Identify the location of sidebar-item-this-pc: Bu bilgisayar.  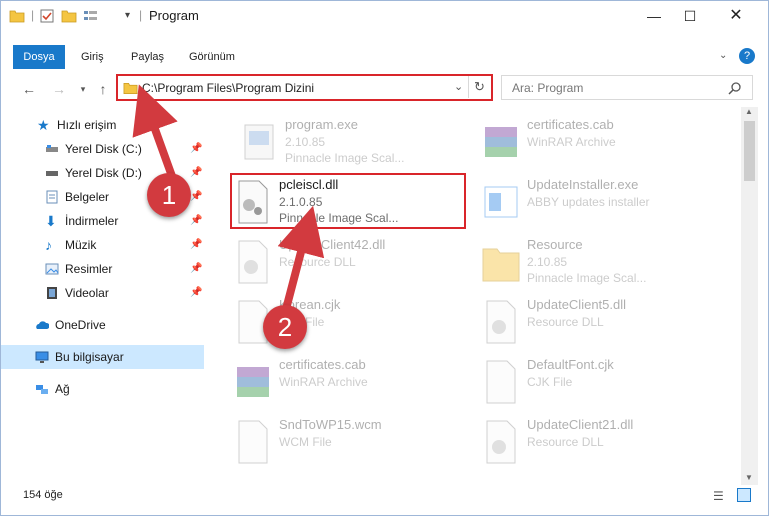
(102, 357).